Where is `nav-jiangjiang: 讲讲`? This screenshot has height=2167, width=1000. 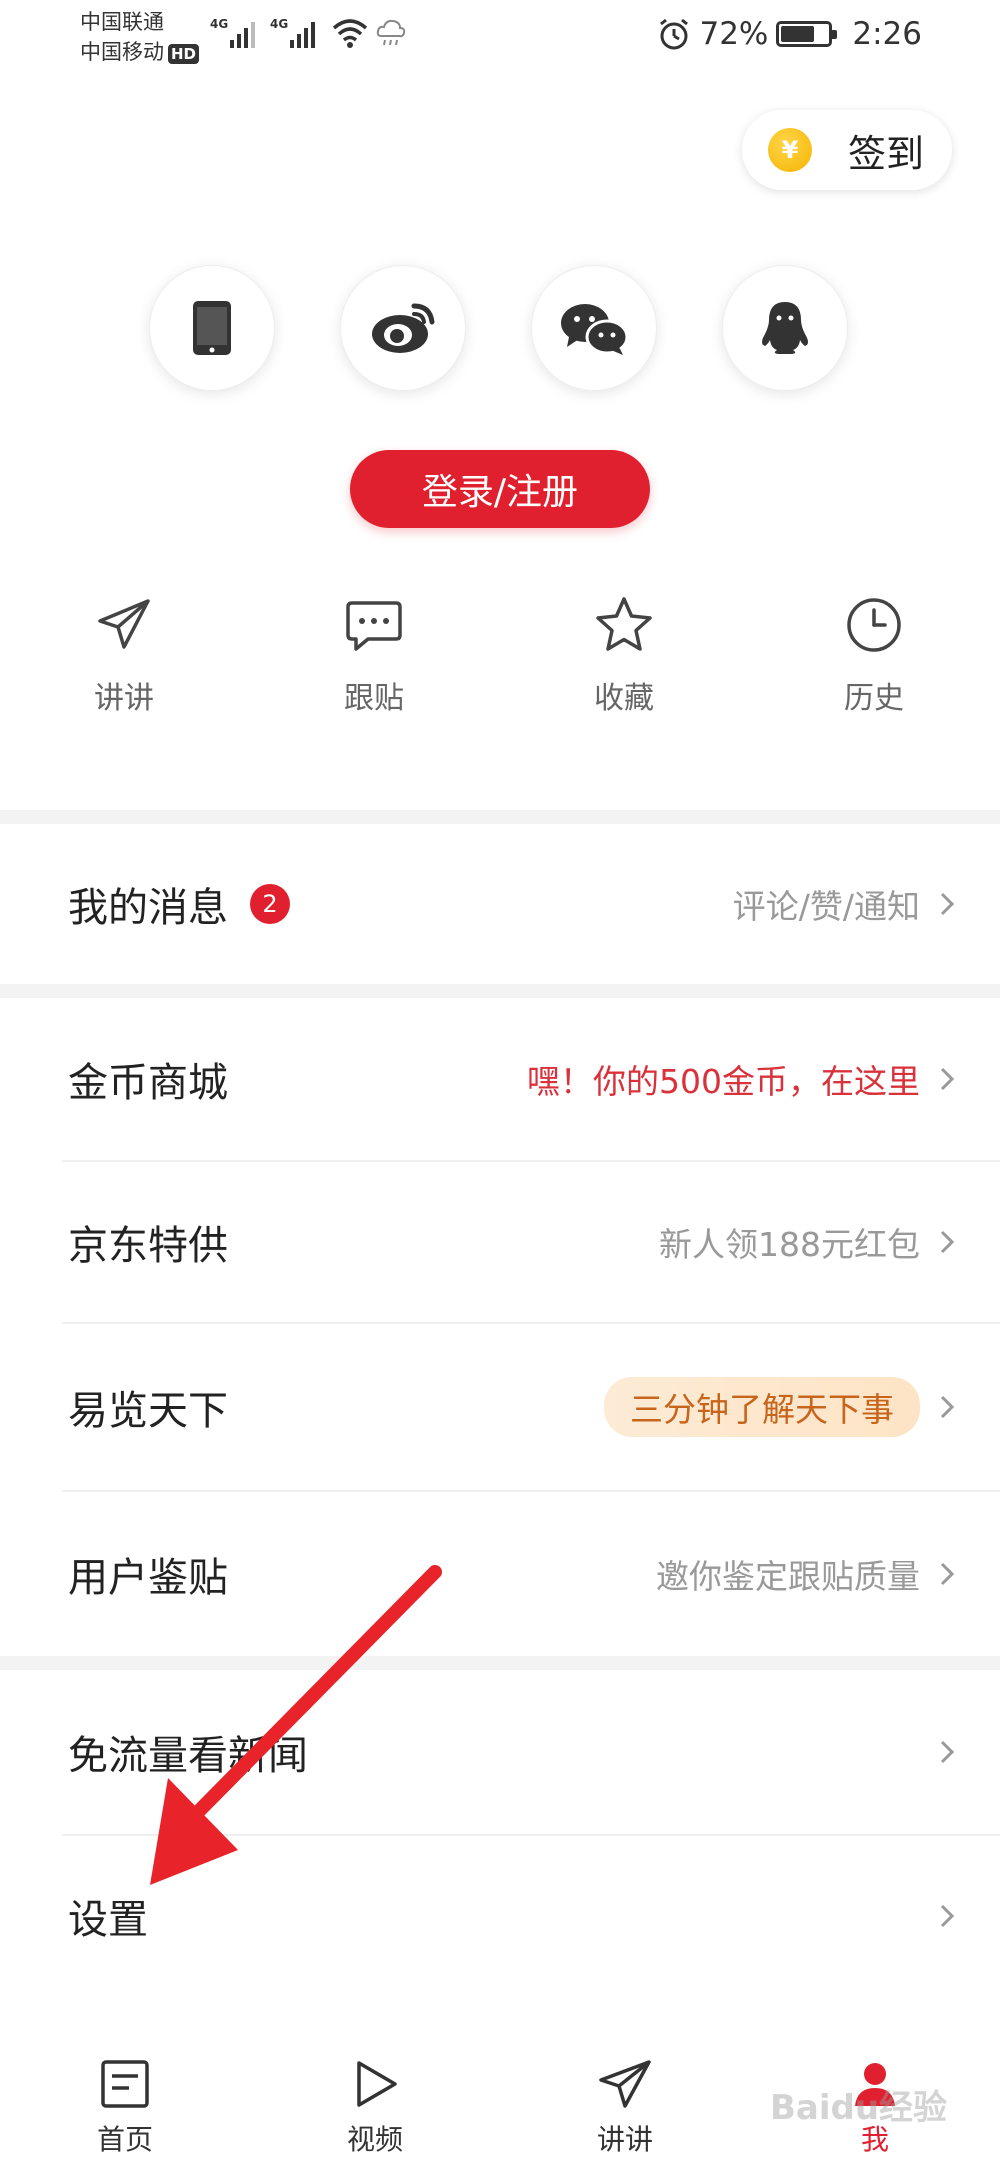 nav-jiangjiang: 讲讲 is located at coordinates (625, 2108).